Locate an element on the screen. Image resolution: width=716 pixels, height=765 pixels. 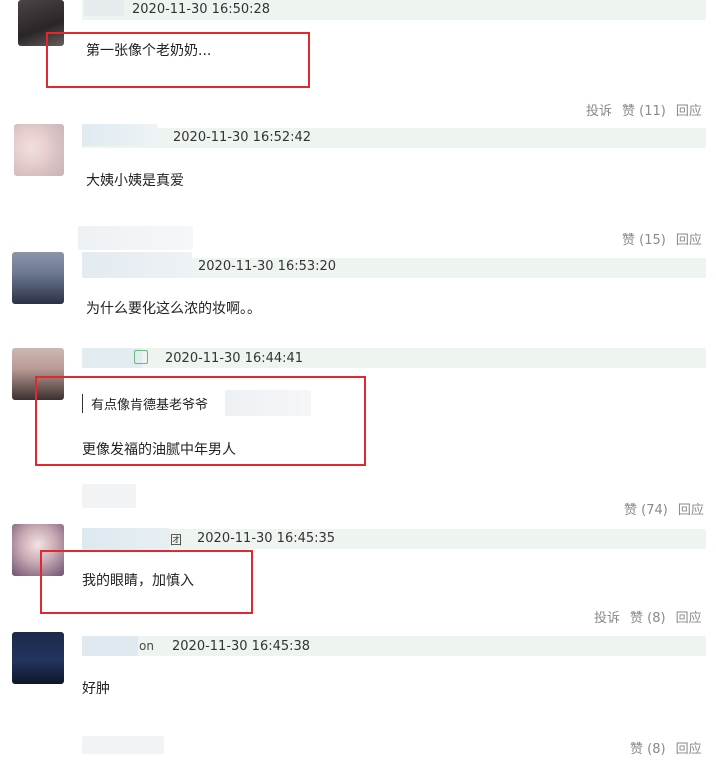
like-button: 赞 (11) is located at coordinates (644, 109).